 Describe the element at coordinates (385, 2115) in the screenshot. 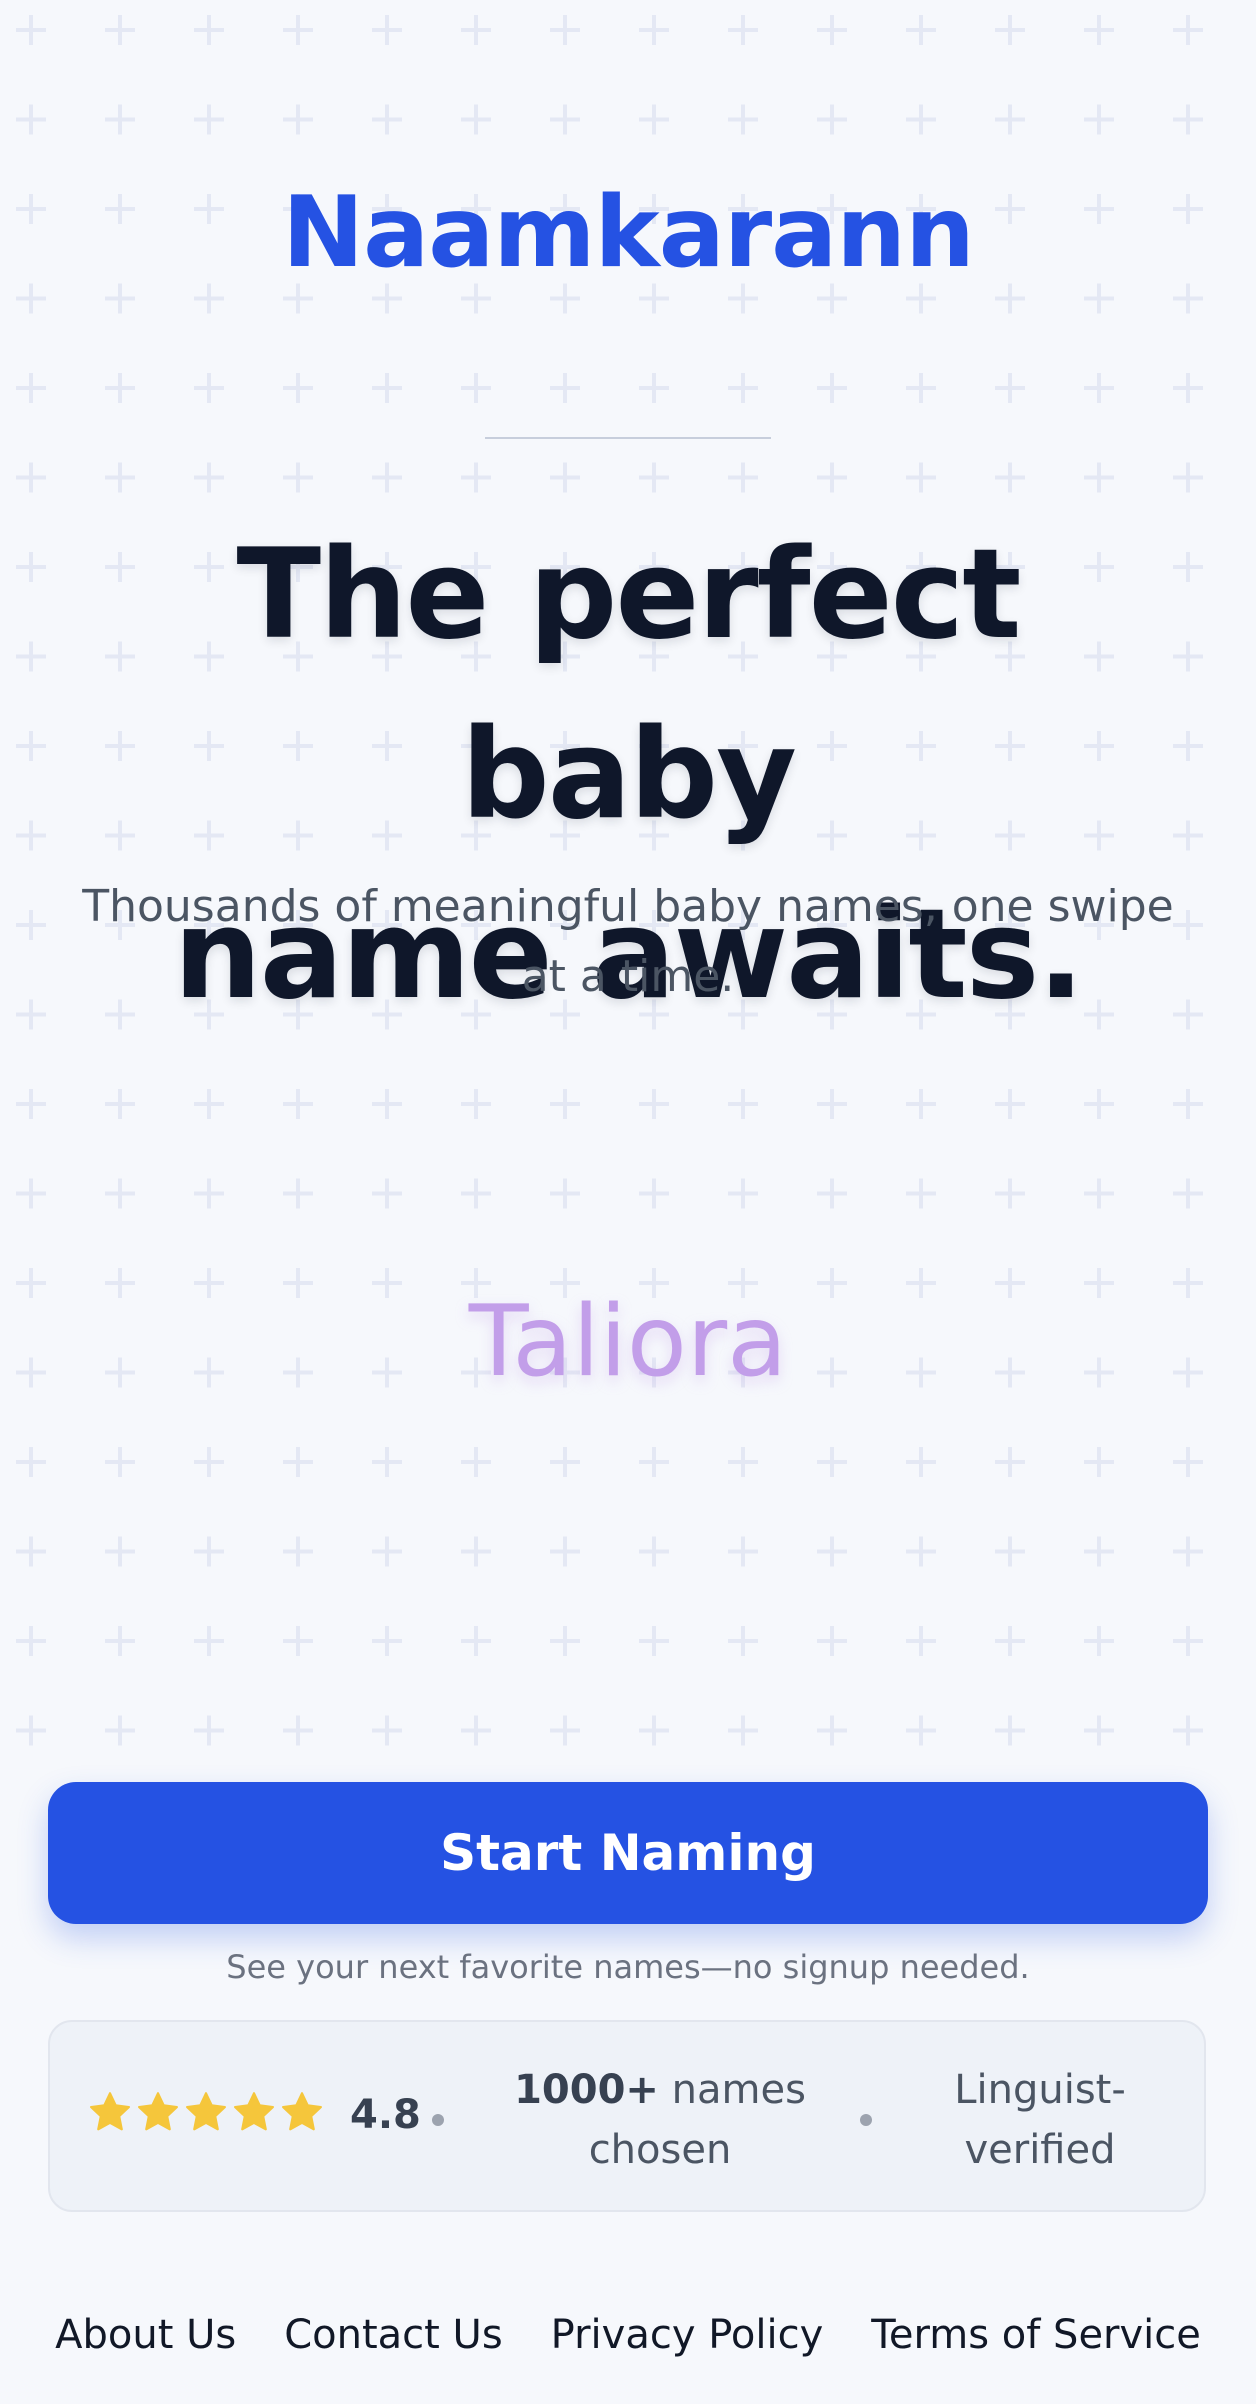

I see `rating-value: 4.8` at that location.